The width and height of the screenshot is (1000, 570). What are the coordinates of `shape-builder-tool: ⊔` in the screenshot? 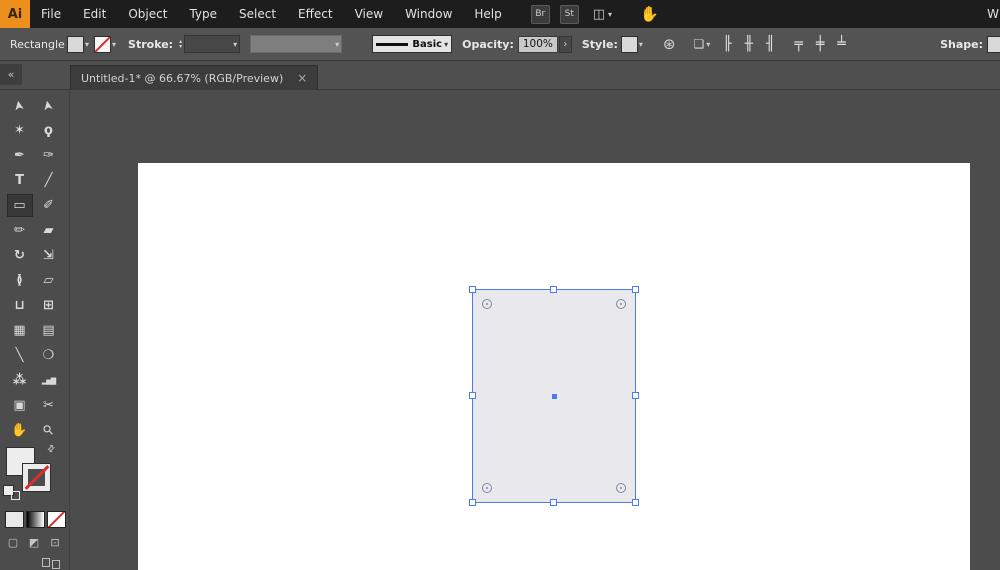 It's located at (20, 305).